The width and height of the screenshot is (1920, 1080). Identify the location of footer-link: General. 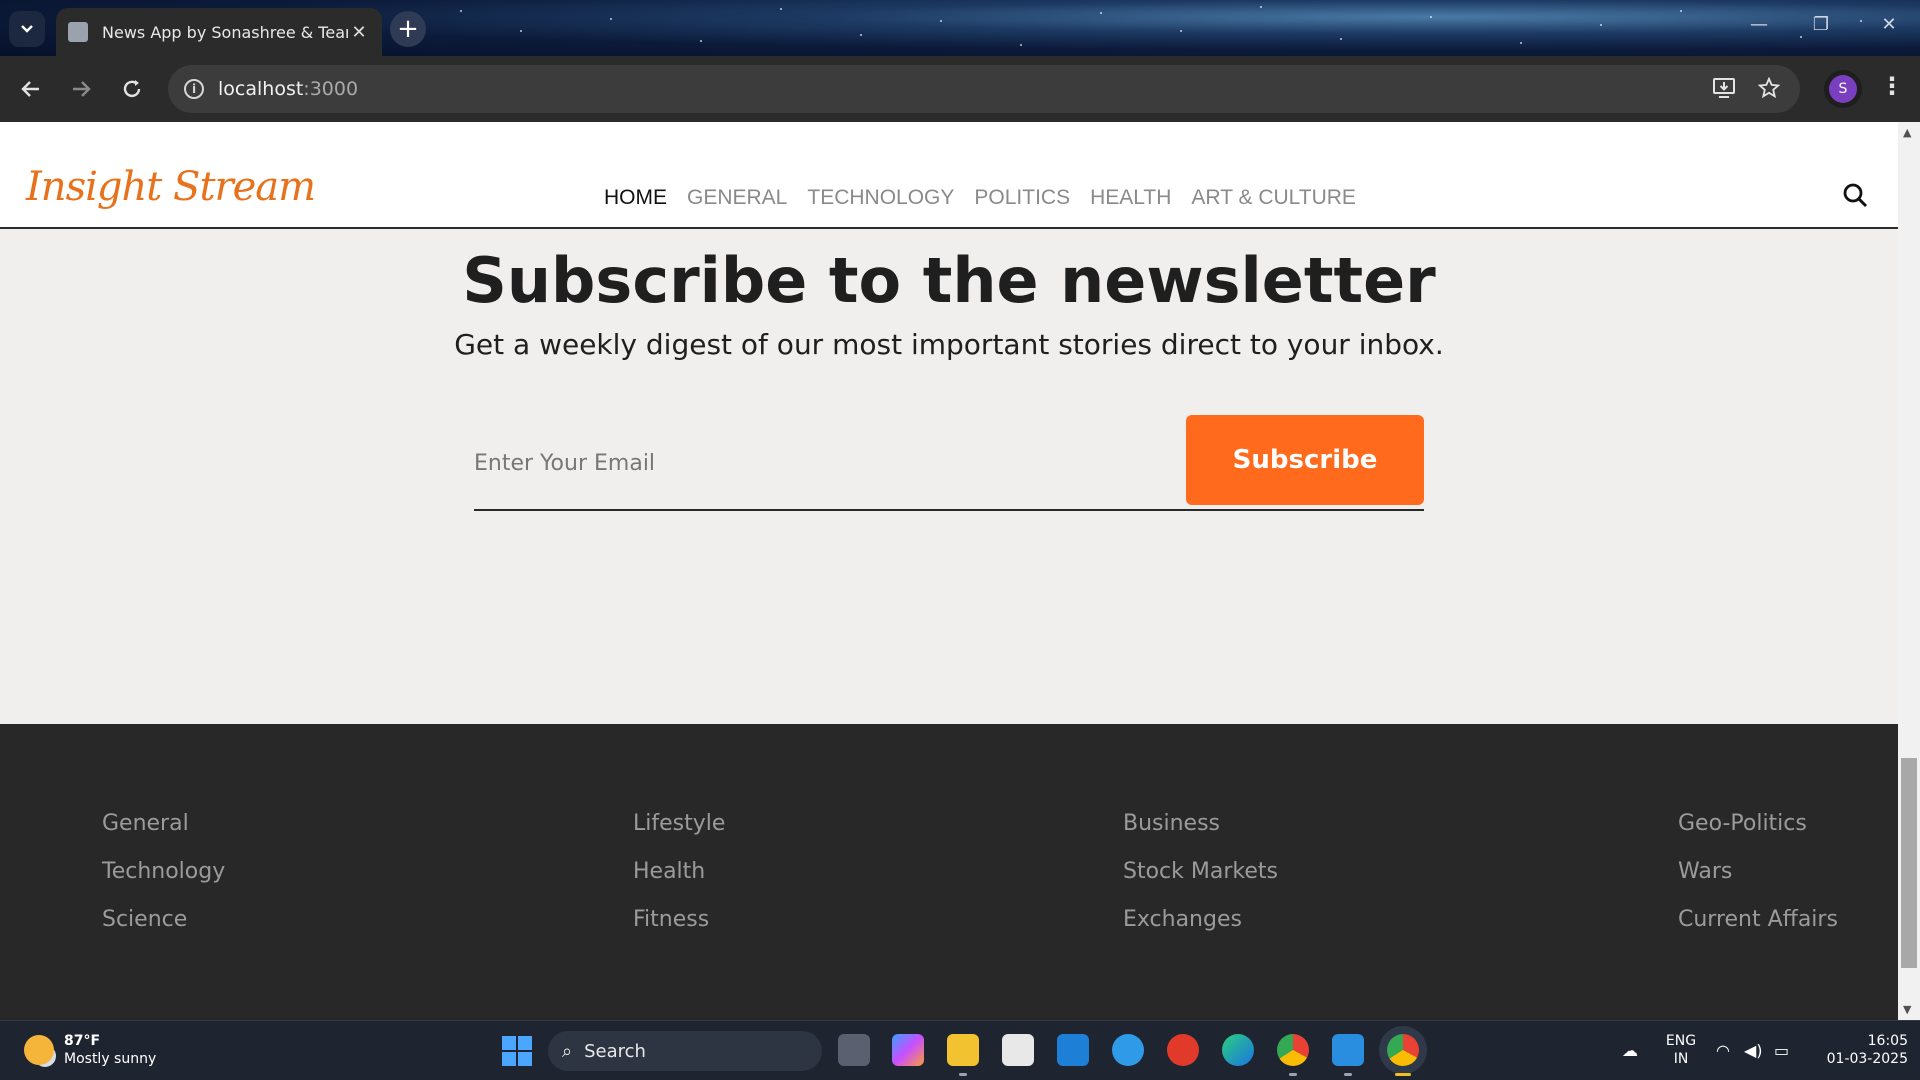
(163, 824).